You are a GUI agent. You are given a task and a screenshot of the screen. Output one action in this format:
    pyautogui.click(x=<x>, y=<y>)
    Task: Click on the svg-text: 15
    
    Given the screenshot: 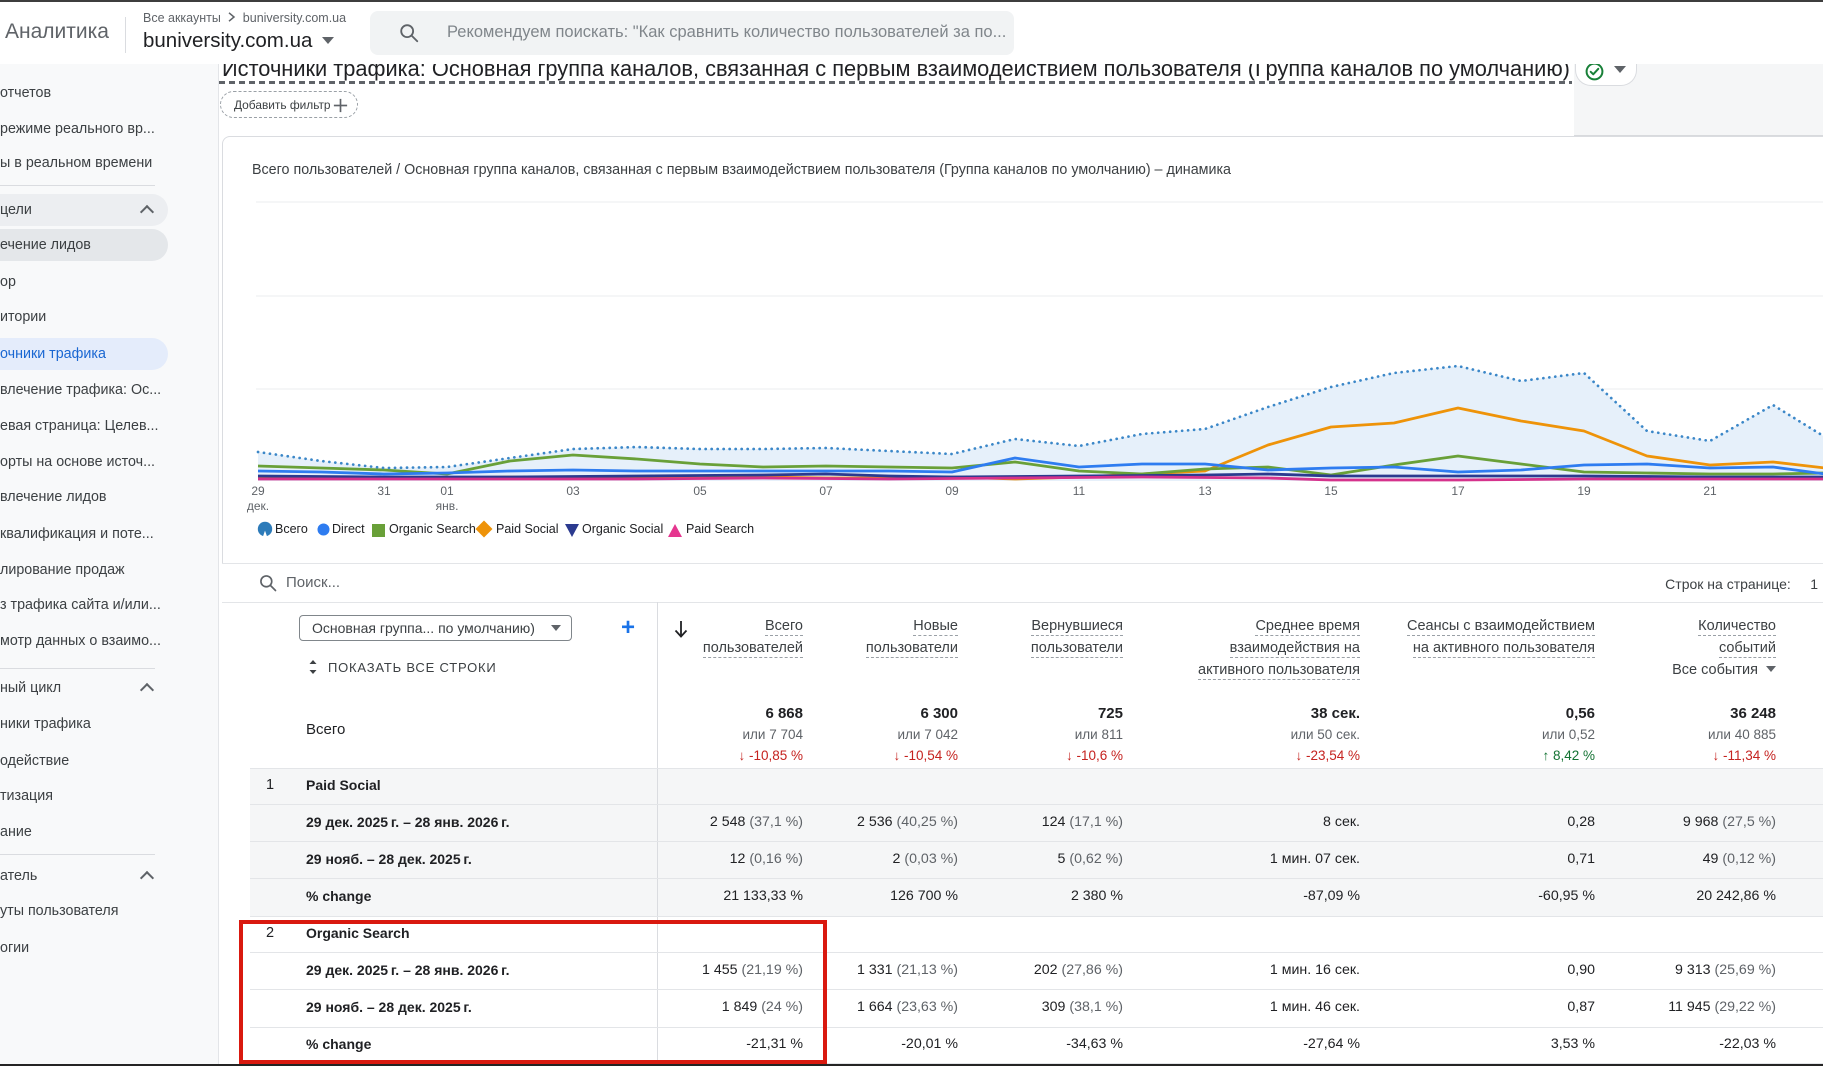 What is the action you would take?
    pyautogui.click(x=1331, y=491)
    